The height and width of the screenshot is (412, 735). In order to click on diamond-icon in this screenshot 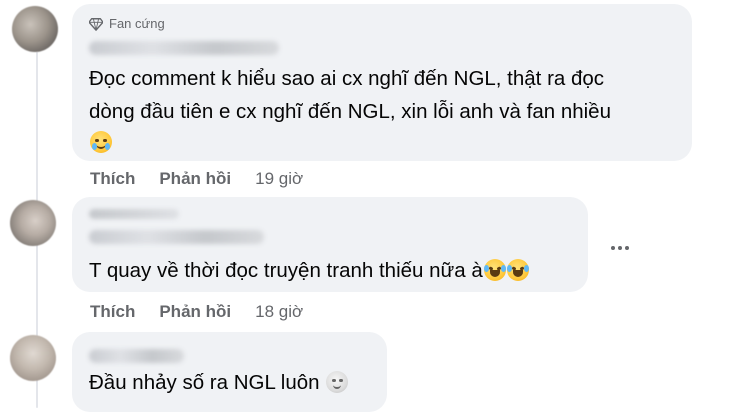, I will do `click(96, 24)`.